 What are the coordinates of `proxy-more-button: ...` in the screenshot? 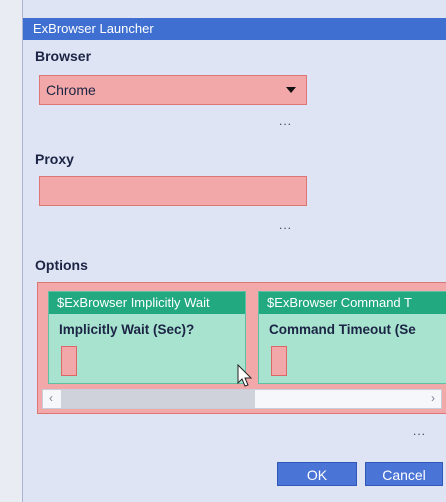 It's located at (285, 225).